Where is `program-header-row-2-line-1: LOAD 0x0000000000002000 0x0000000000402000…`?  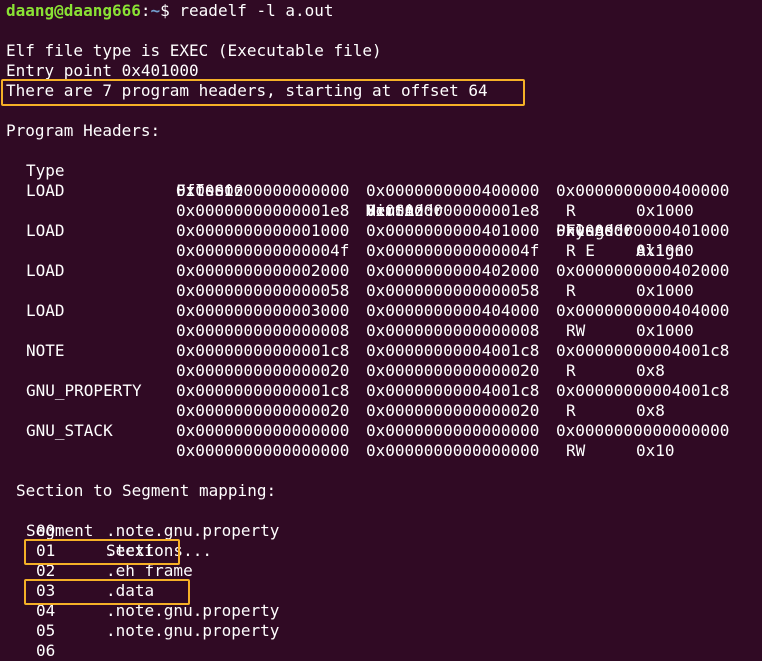 program-header-row-2-line-1: LOAD 0x0000000000002000 0x0000000000402000… is located at coordinates (381, 271).